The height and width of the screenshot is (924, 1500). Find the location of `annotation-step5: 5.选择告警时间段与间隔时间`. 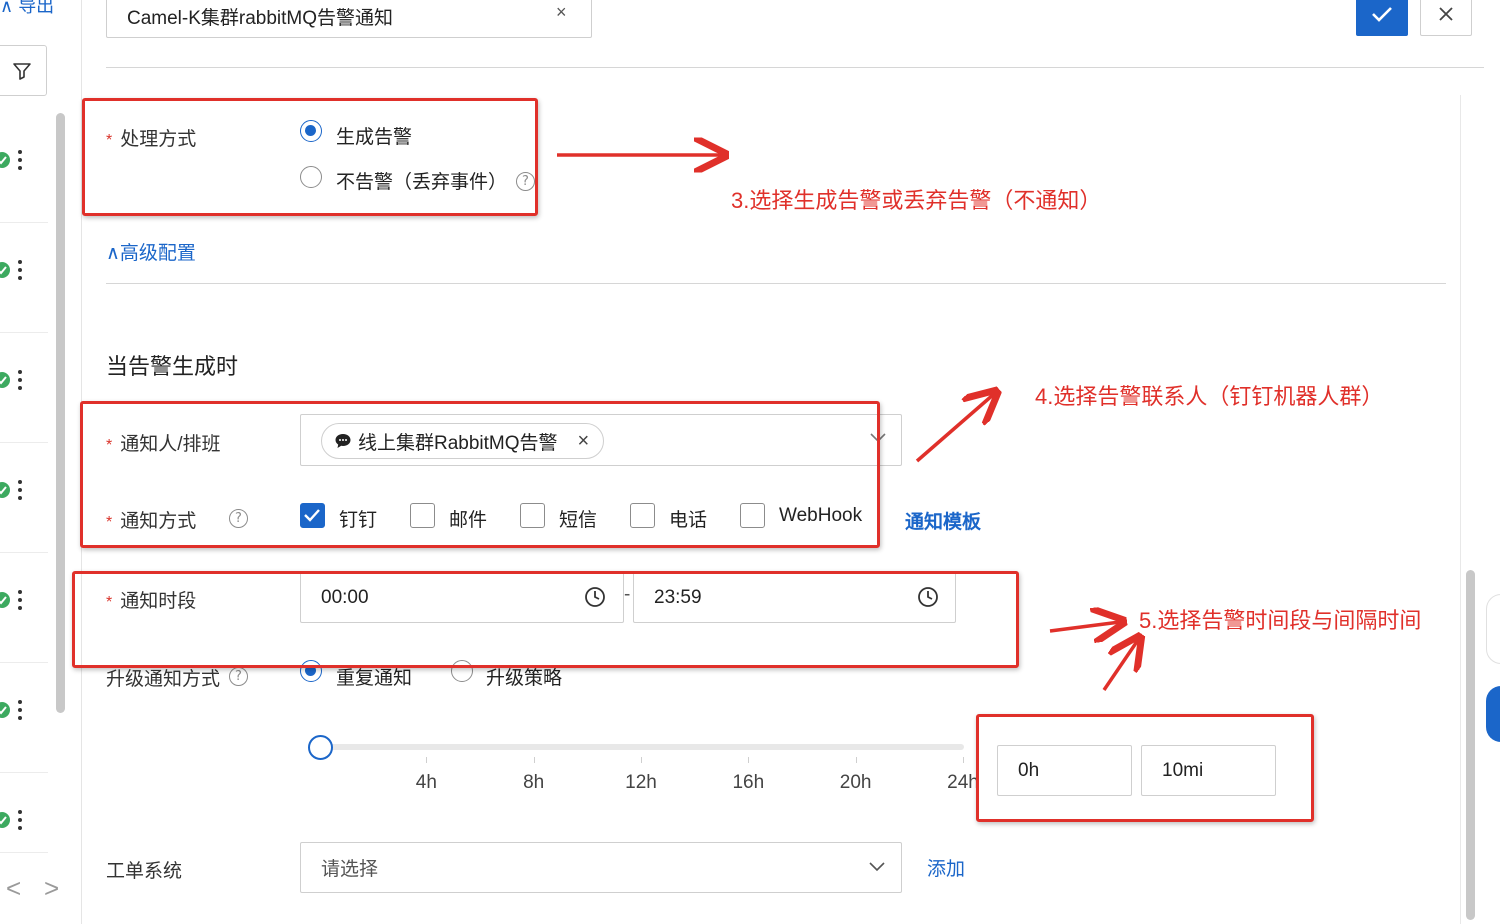

annotation-step5: 5.选择告警时间段与间隔时间 is located at coordinates (1280, 620).